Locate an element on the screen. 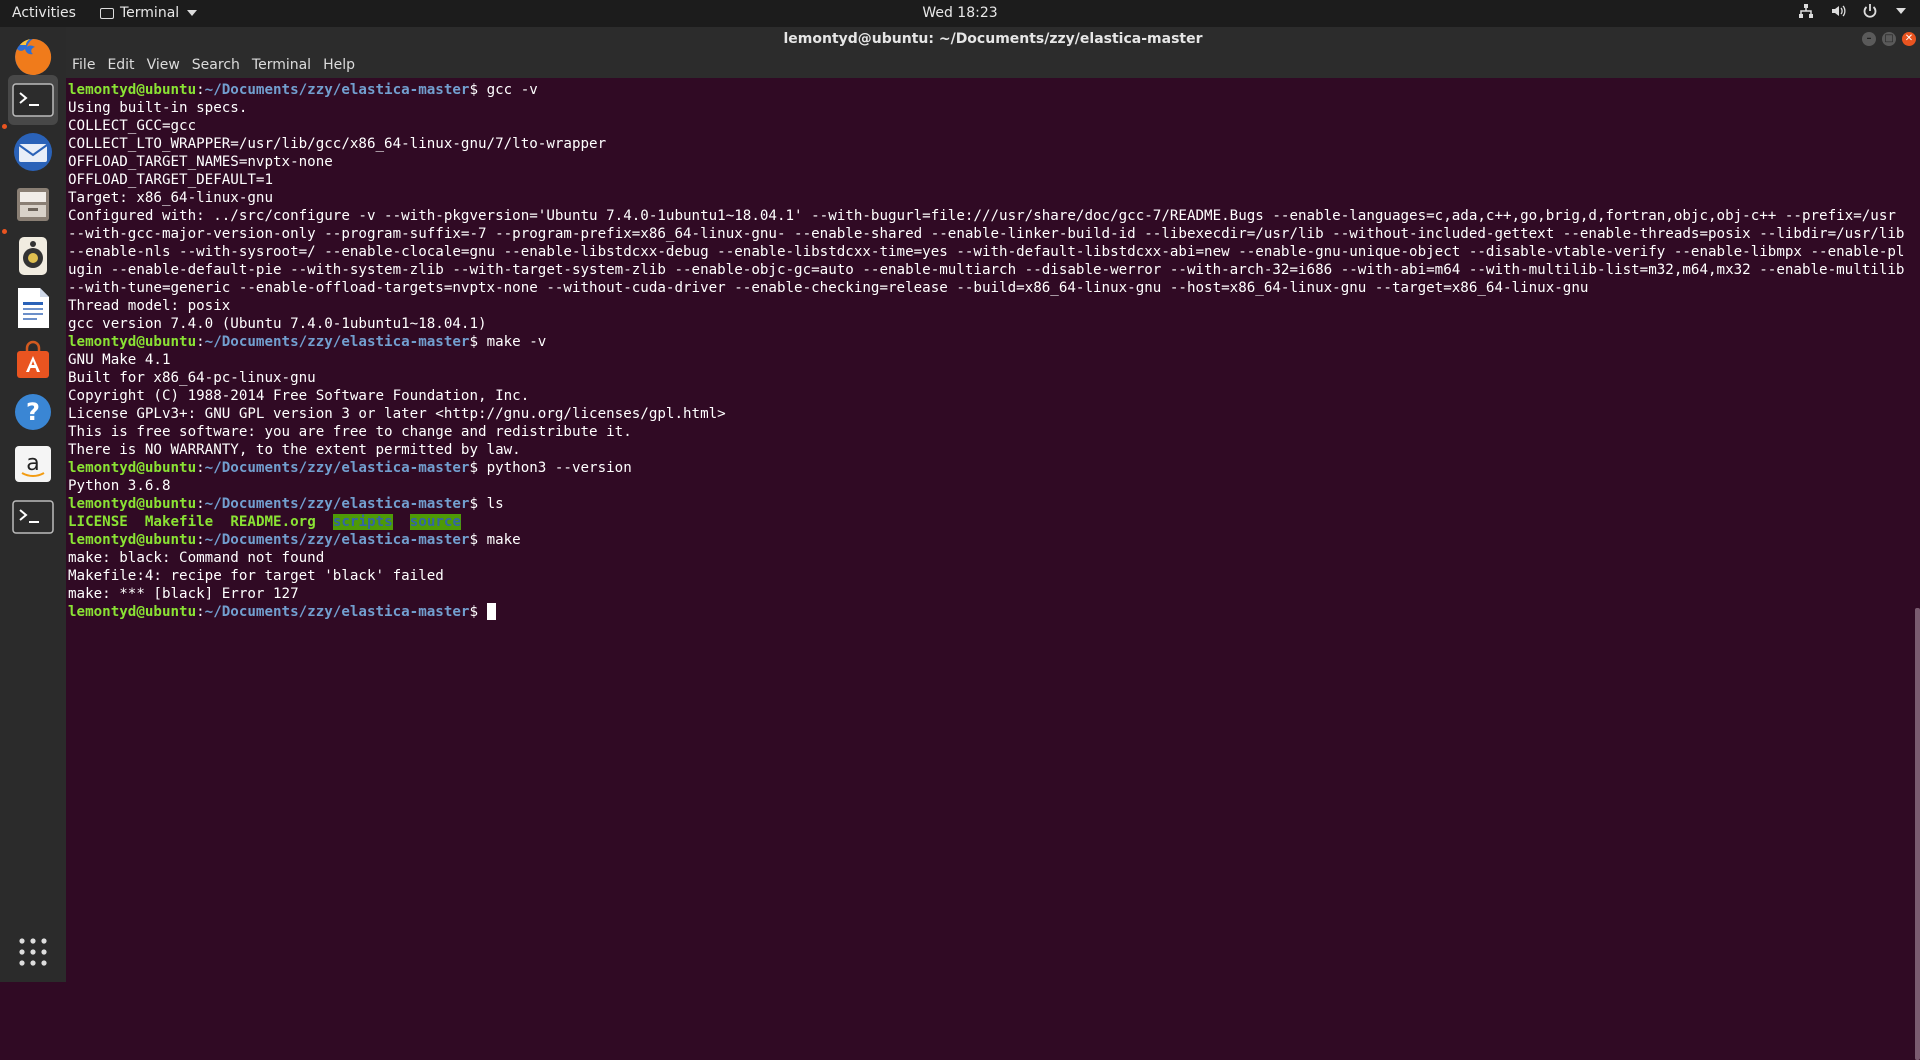 Image resolution: width=1920 pixels, height=1060 pixels. rhythmbox-launcher is located at coordinates (33, 256).